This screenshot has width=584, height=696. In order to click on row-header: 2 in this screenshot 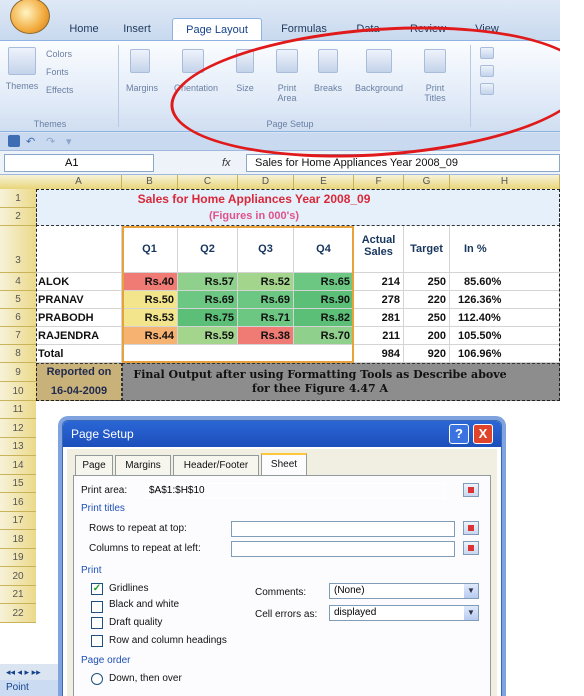, I will do `click(18, 217)`.